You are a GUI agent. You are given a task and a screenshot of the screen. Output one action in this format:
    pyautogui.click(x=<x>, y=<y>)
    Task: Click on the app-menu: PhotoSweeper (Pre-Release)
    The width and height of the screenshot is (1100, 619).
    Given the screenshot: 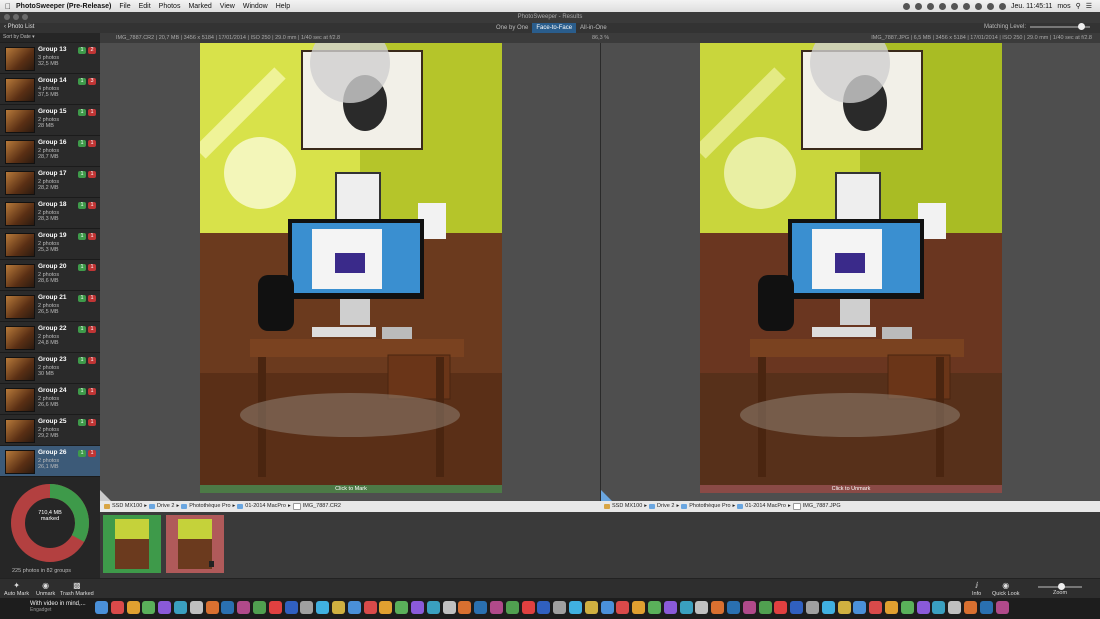 What is the action you would take?
    pyautogui.click(x=63, y=6)
    